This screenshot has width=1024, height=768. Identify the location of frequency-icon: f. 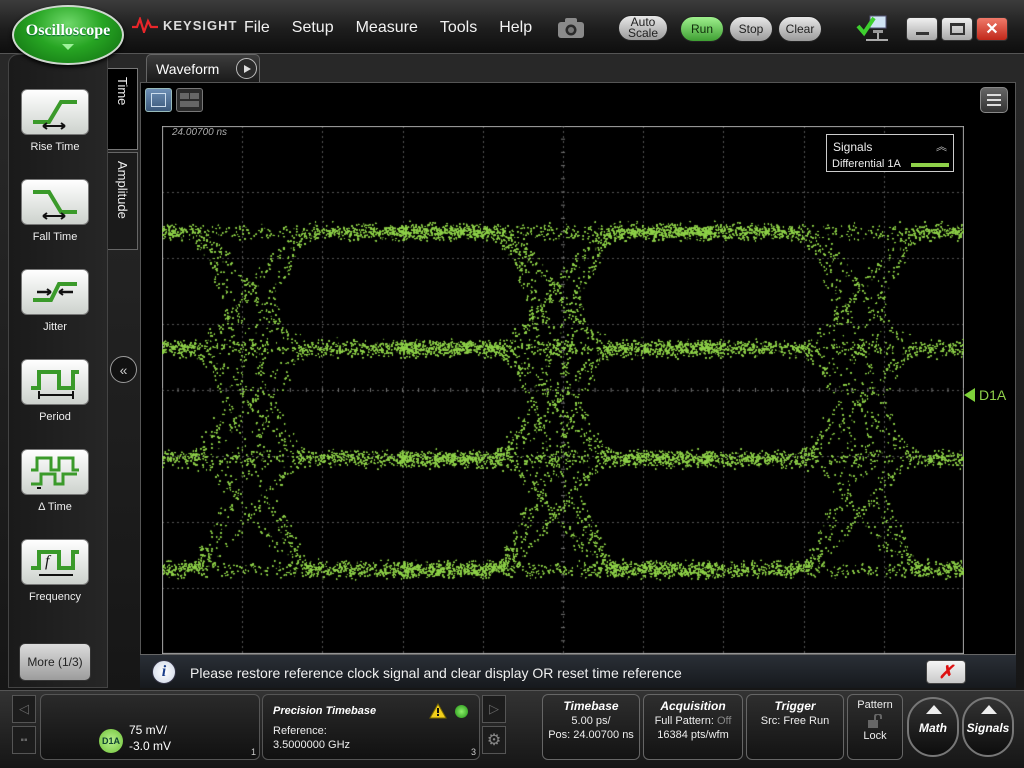
(55, 562).